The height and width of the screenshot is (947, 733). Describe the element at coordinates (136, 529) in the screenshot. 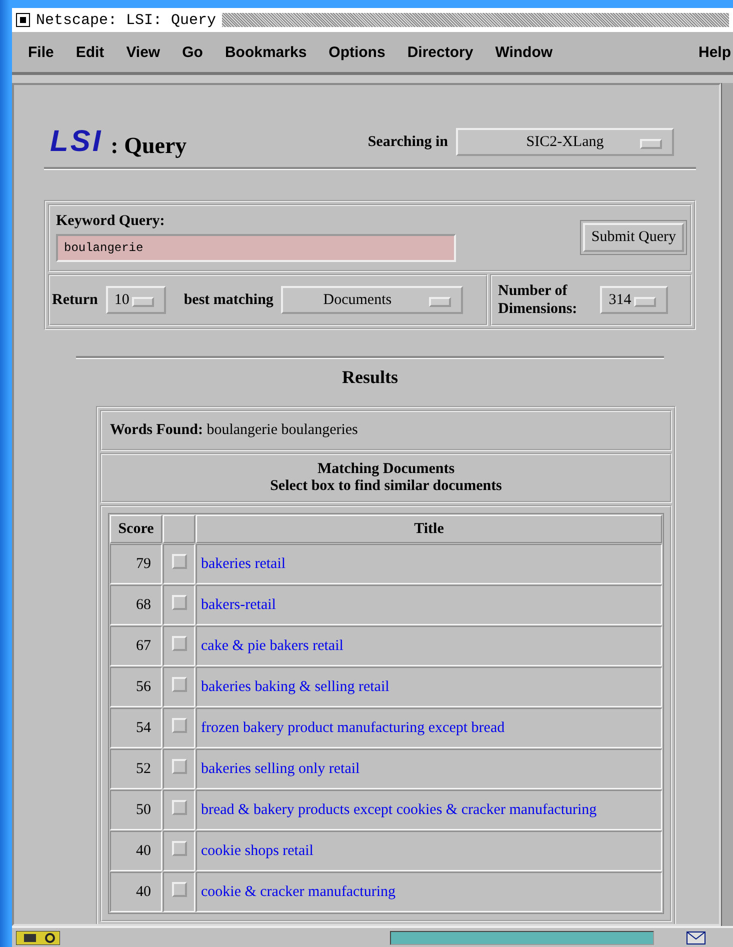

I see `column-header: Score` at that location.